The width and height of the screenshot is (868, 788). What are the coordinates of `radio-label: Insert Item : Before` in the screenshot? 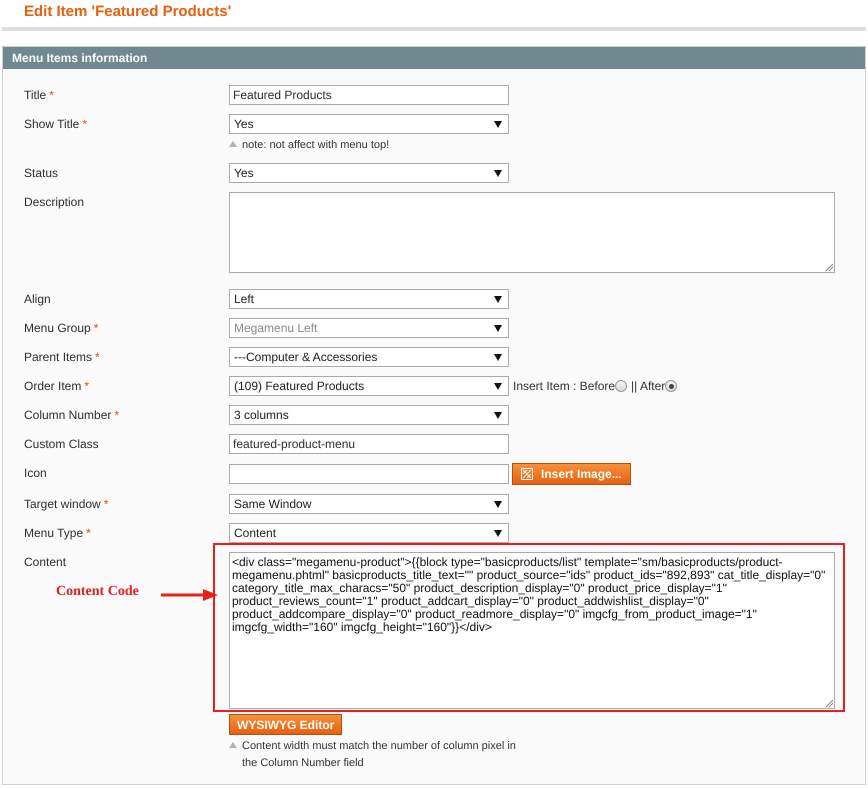 It's located at (564, 386).